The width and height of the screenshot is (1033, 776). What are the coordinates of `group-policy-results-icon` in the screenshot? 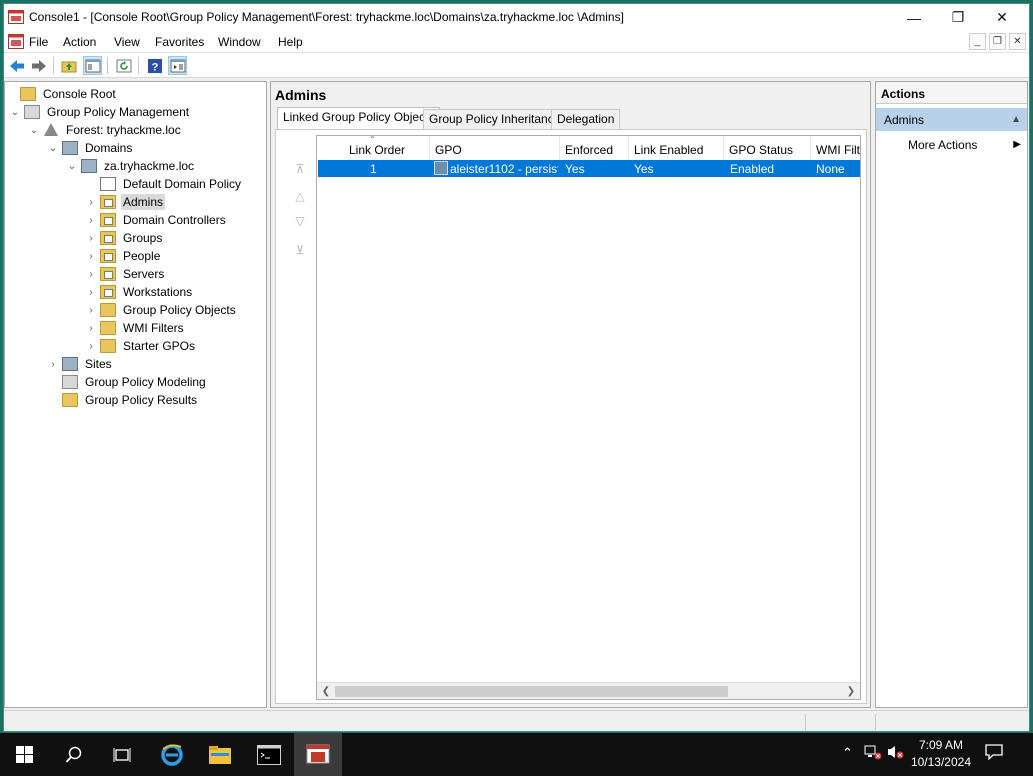 It's located at (70, 400).